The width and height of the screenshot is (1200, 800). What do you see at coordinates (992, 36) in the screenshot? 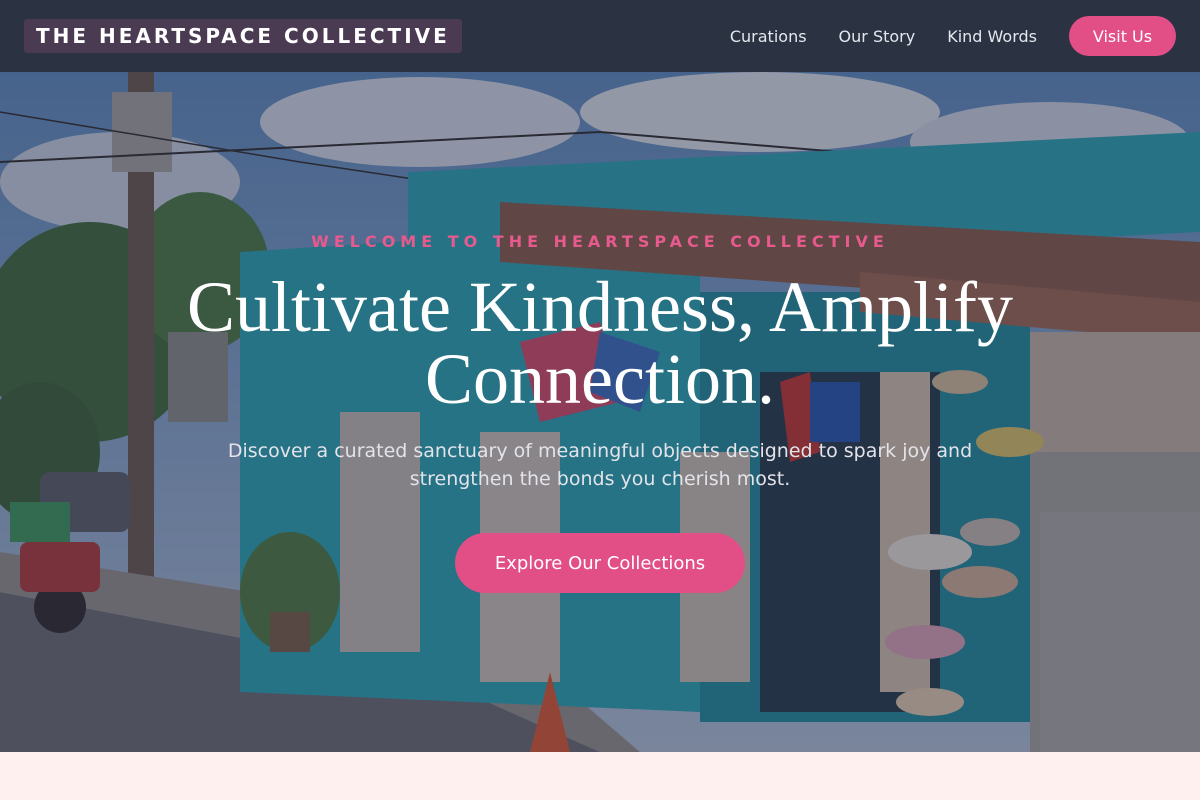
I see `nav-link-kind-words: Kind Words` at bounding box center [992, 36].